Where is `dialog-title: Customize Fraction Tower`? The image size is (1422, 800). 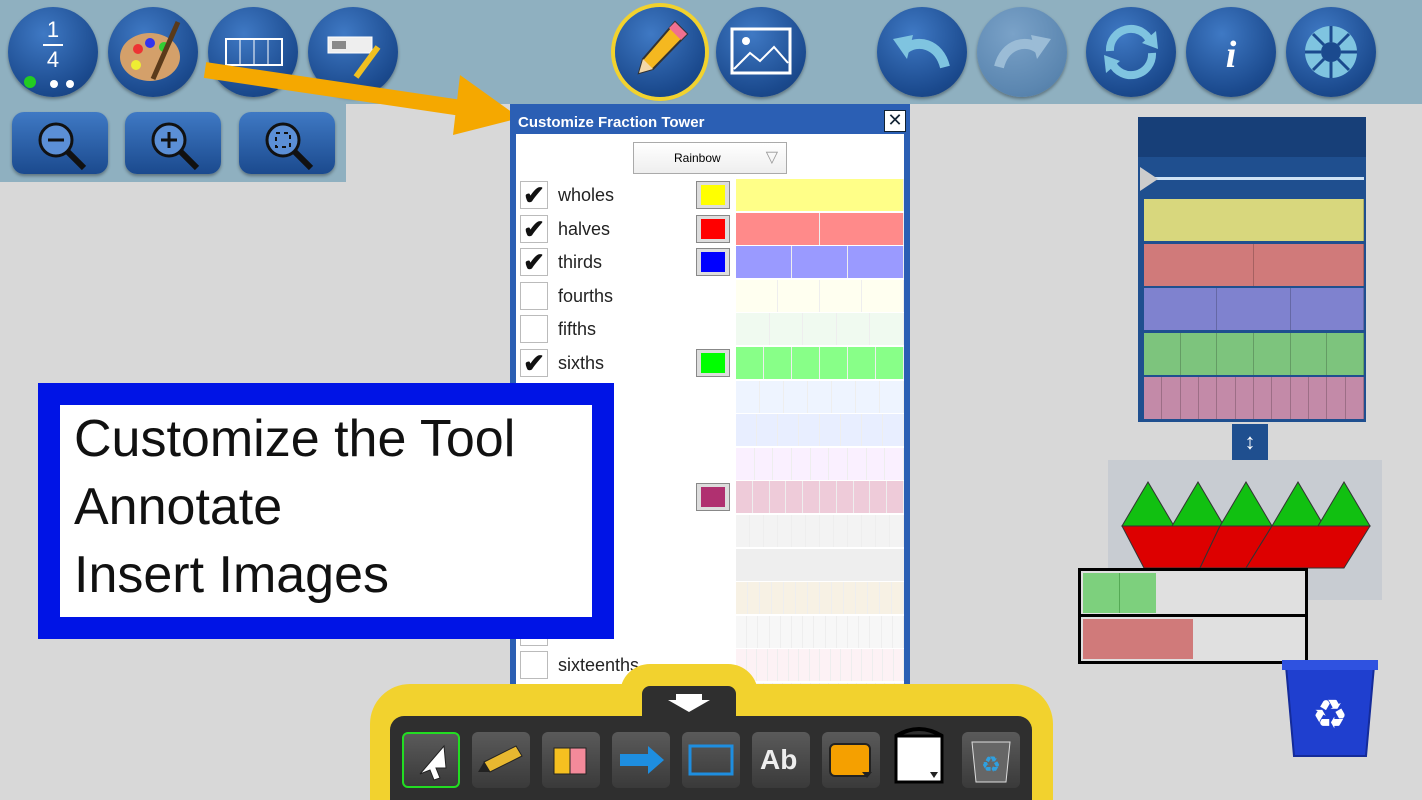 dialog-title: Customize Fraction Tower is located at coordinates (611, 122).